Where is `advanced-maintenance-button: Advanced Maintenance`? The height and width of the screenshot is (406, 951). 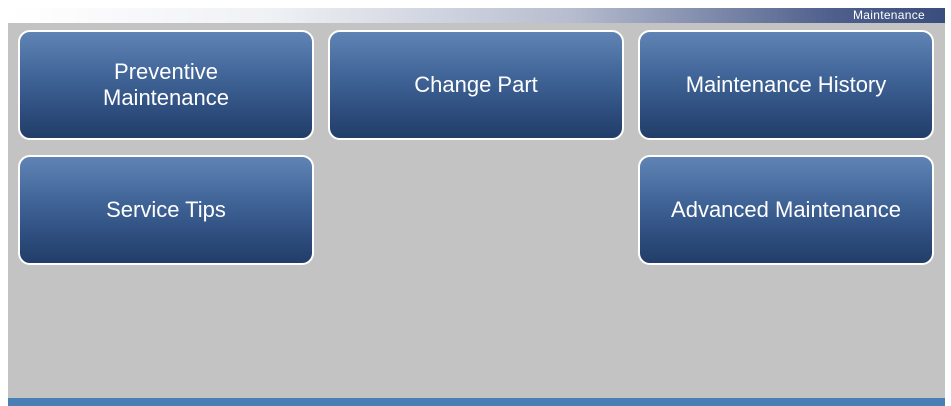 advanced-maintenance-button: Advanced Maintenance is located at coordinates (786, 210).